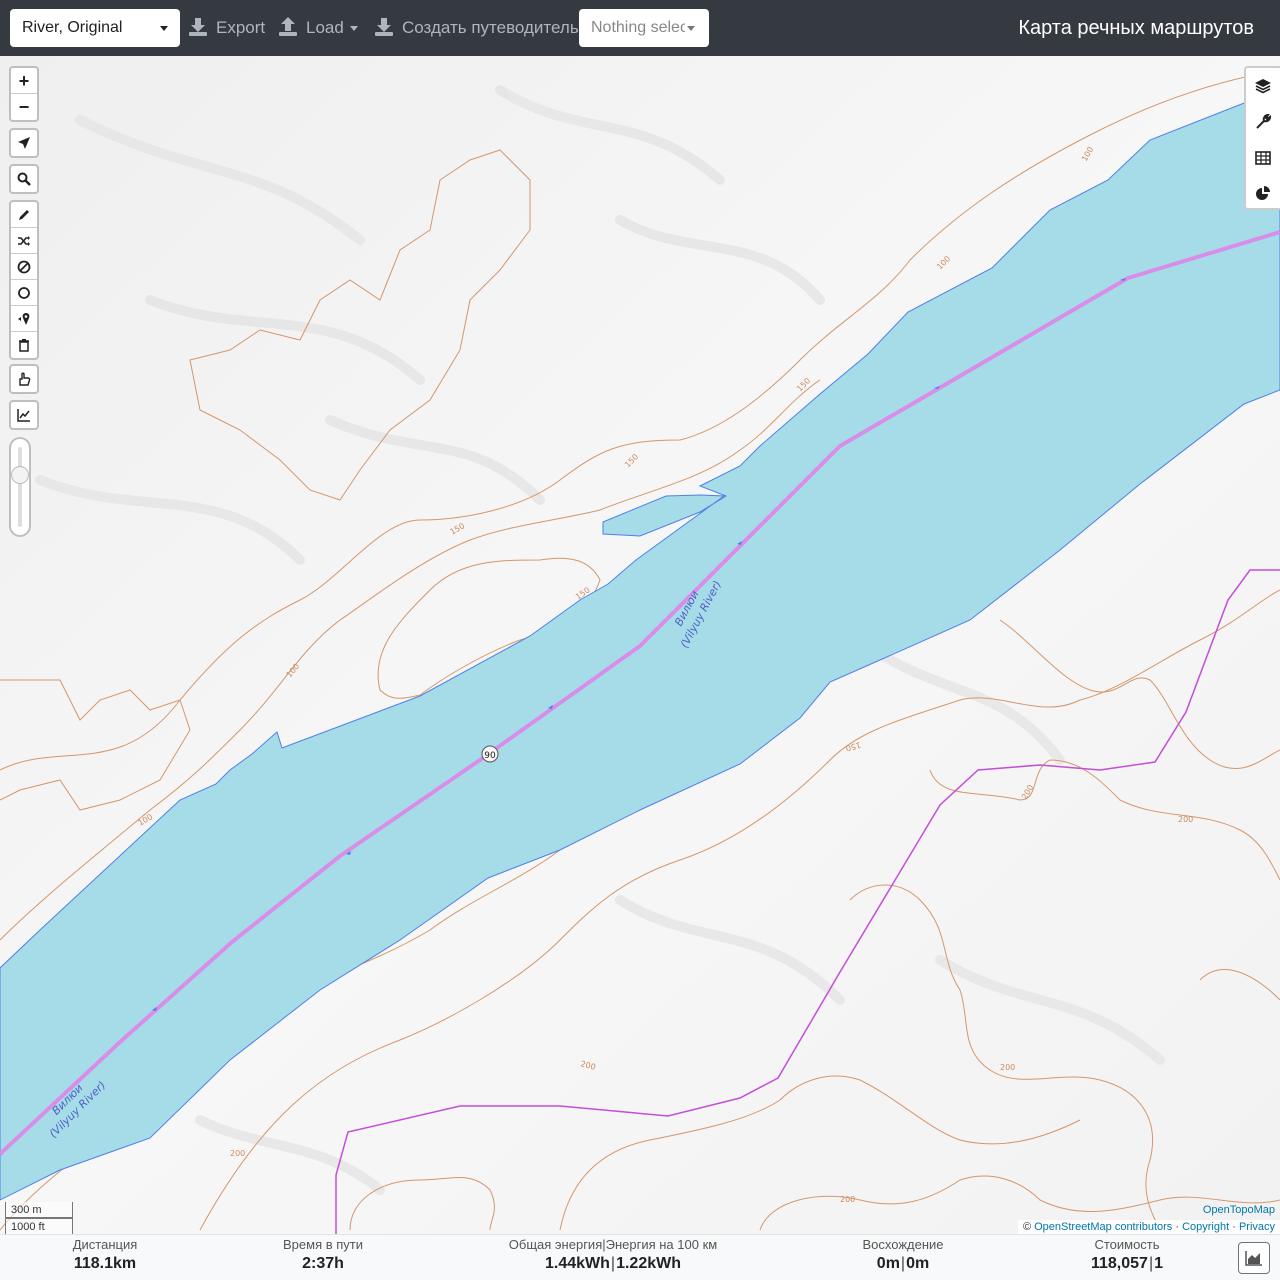 The height and width of the screenshot is (1280, 1280). I want to click on route-shield-label: 90, so click(490, 756).